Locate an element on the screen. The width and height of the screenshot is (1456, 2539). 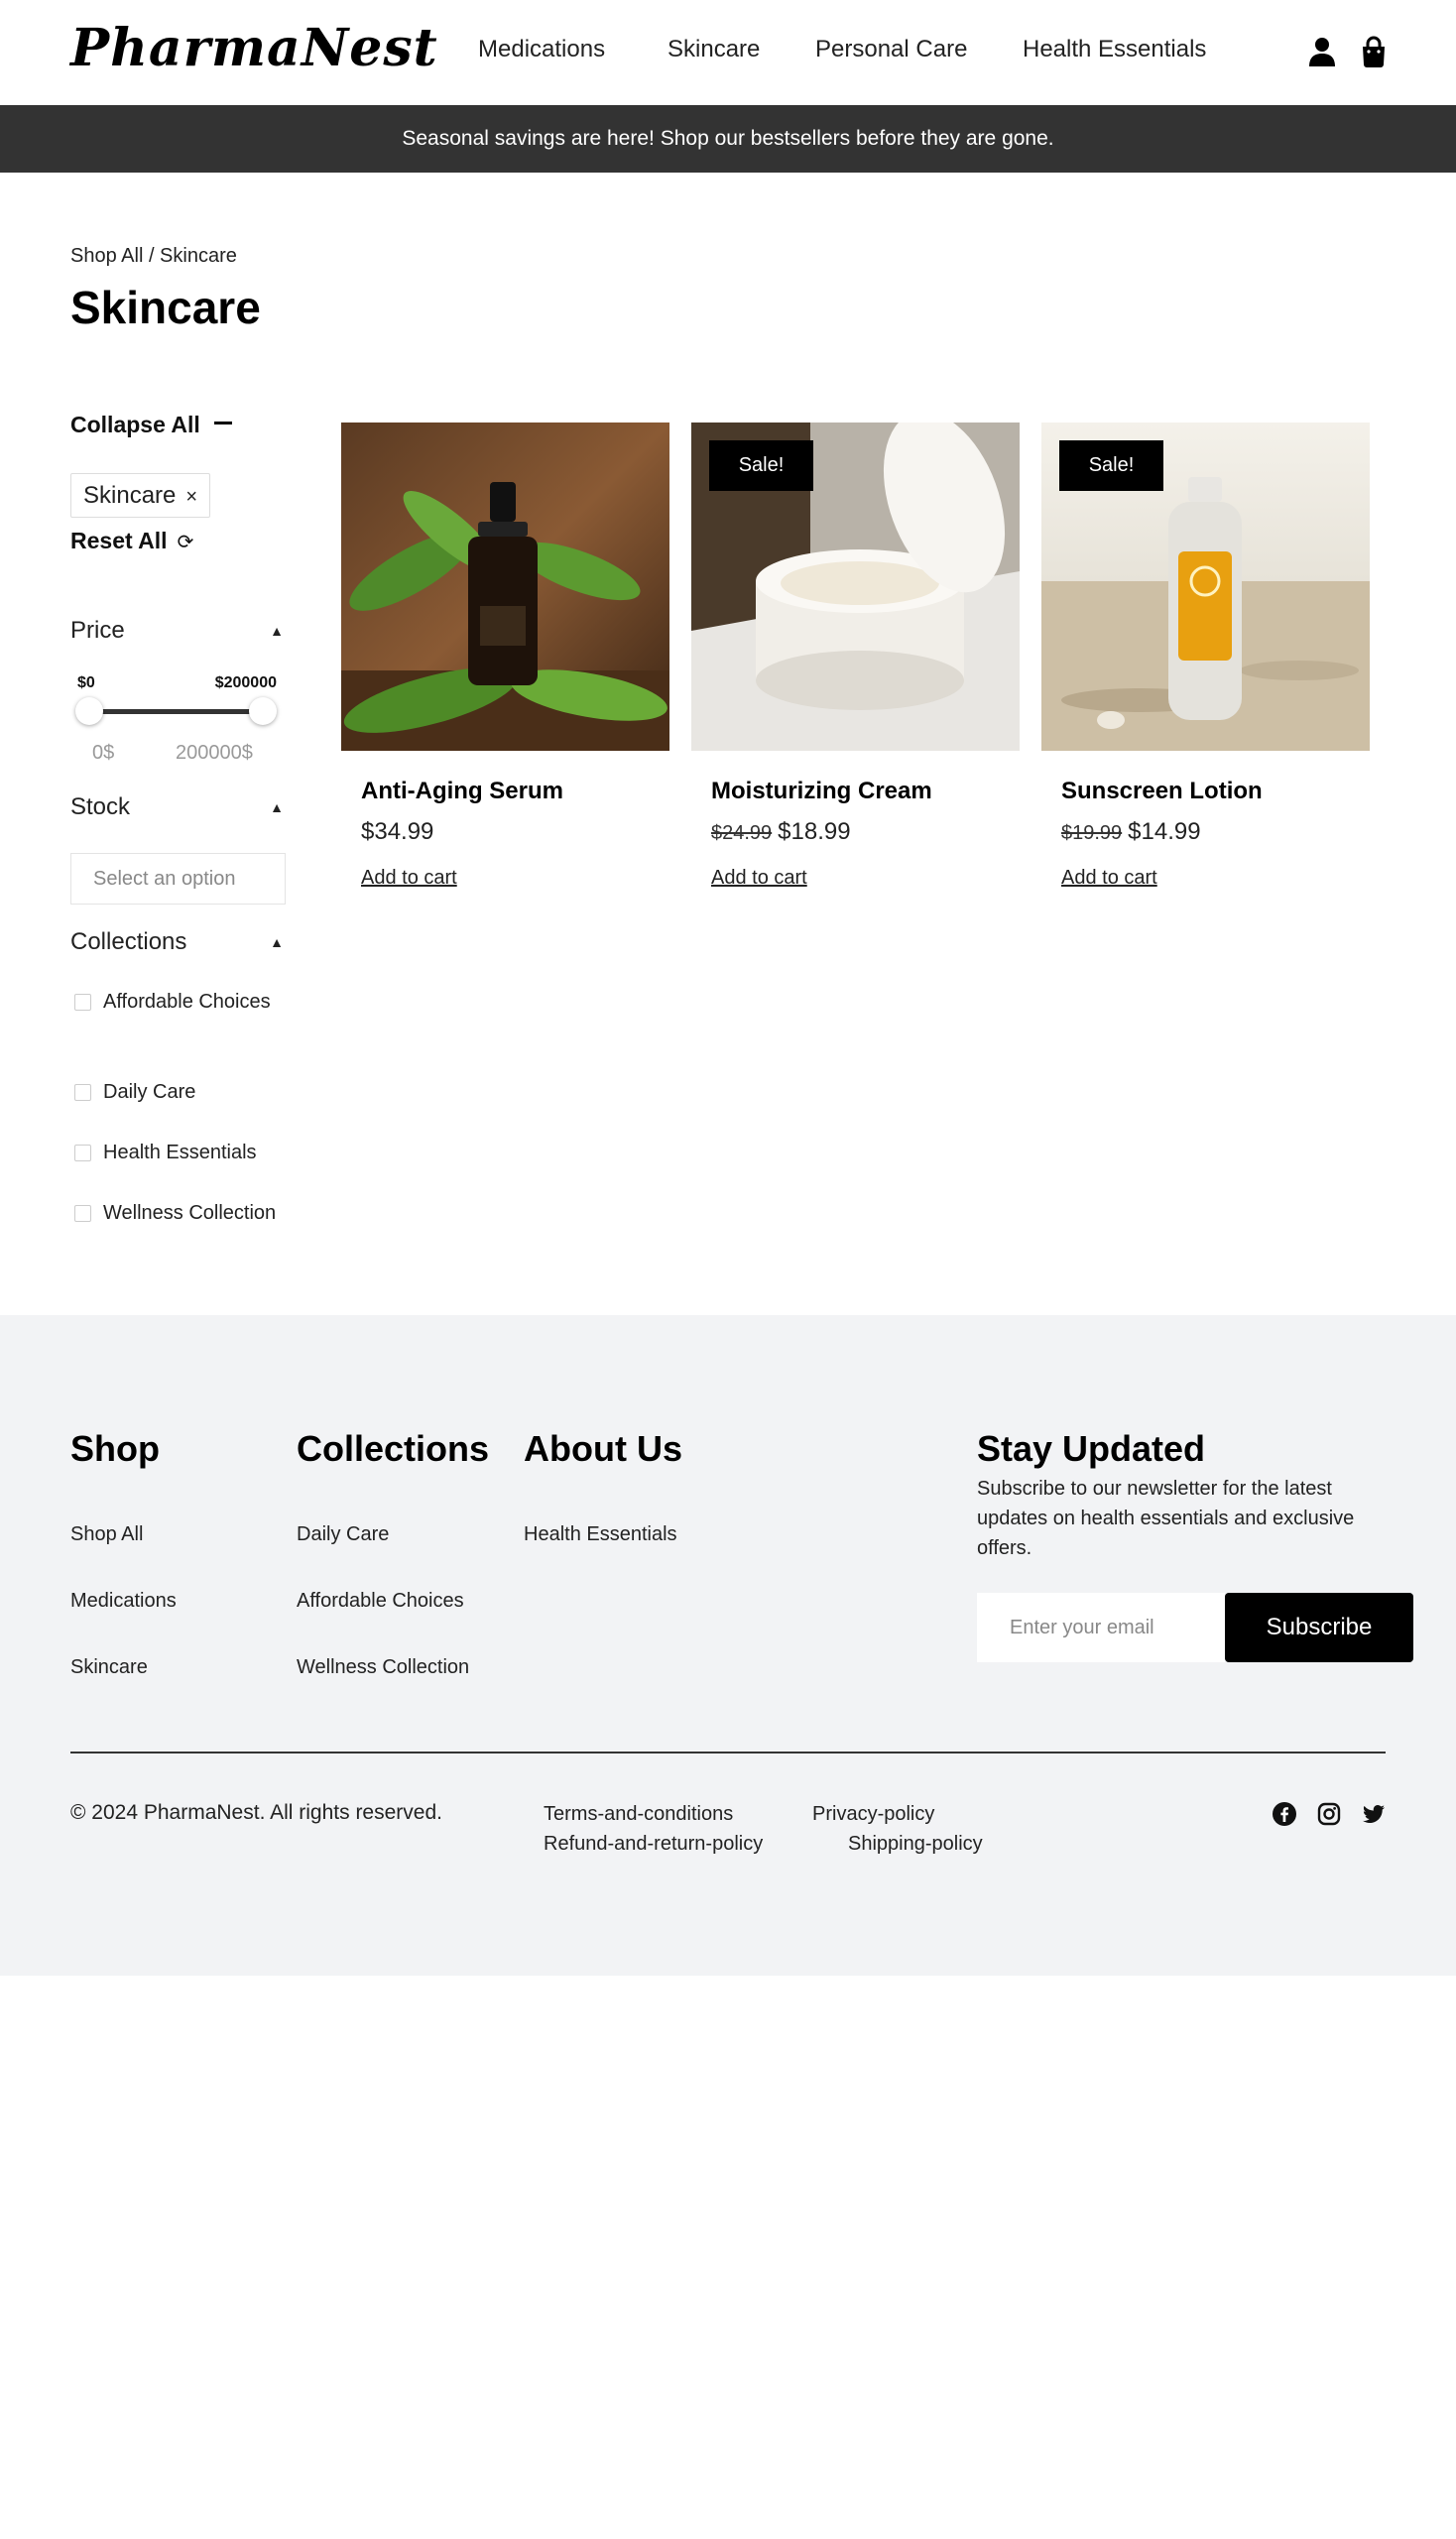
price-slider-track is located at coordinates (174, 712).